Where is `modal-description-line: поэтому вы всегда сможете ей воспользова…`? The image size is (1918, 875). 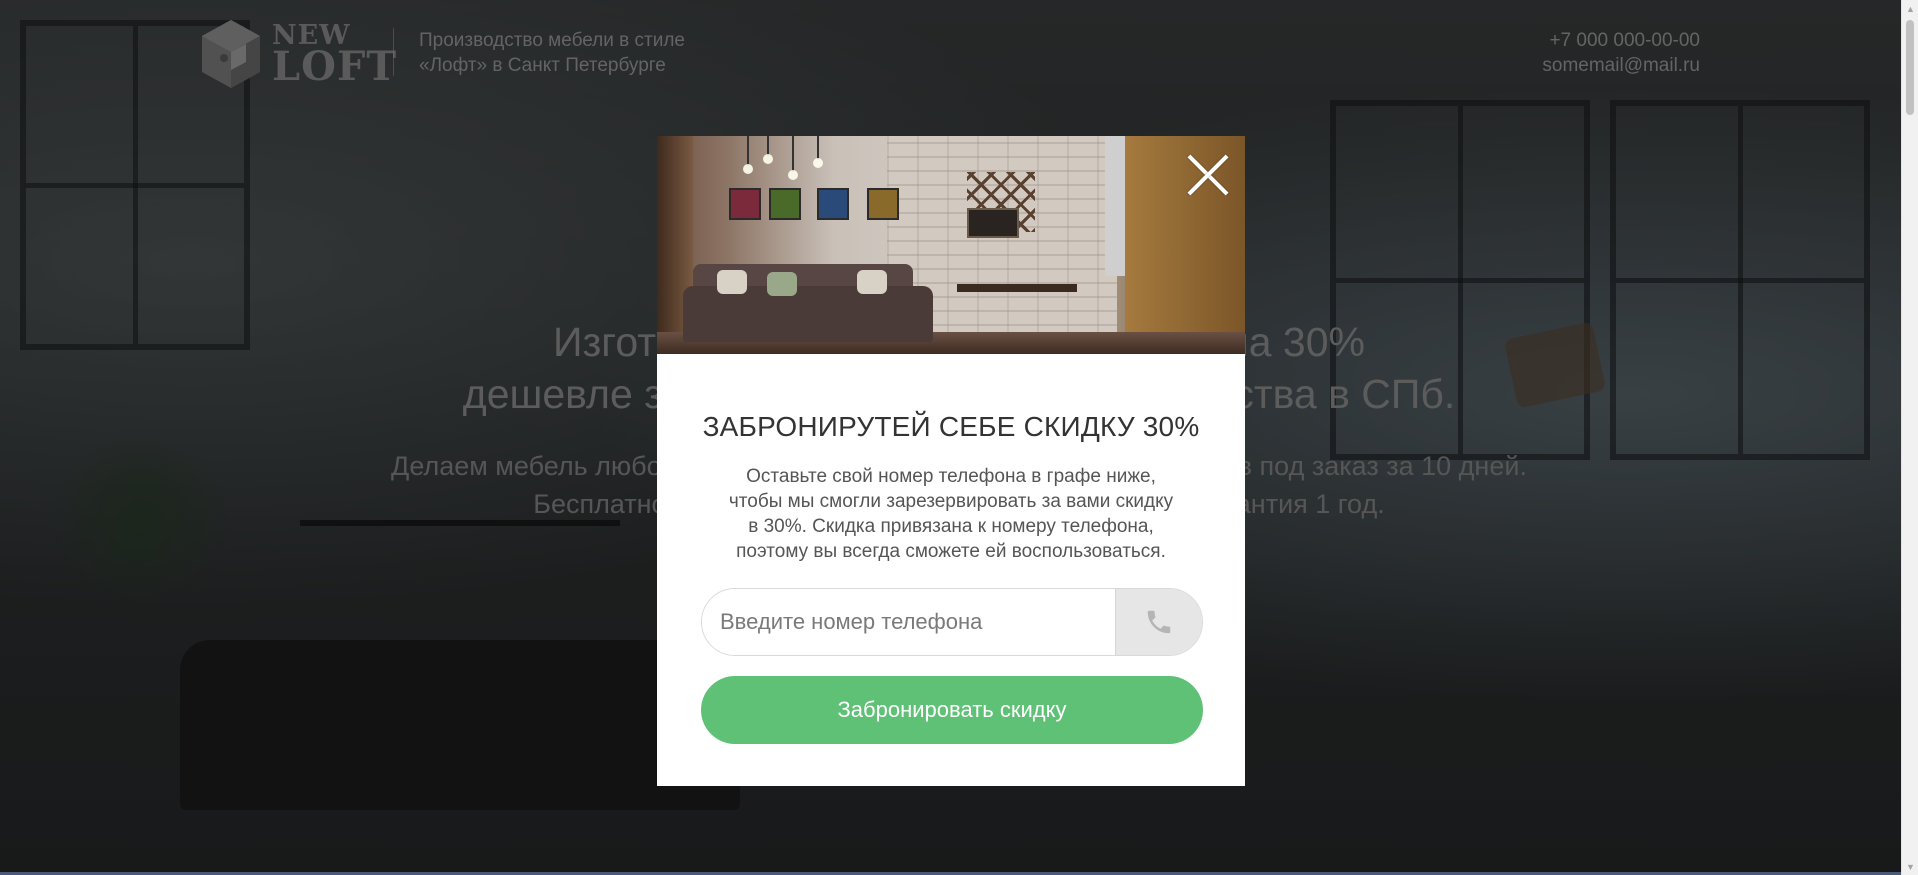 modal-description-line: поэтому вы всегда сможете ей воспользова… is located at coordinates (951, 551).